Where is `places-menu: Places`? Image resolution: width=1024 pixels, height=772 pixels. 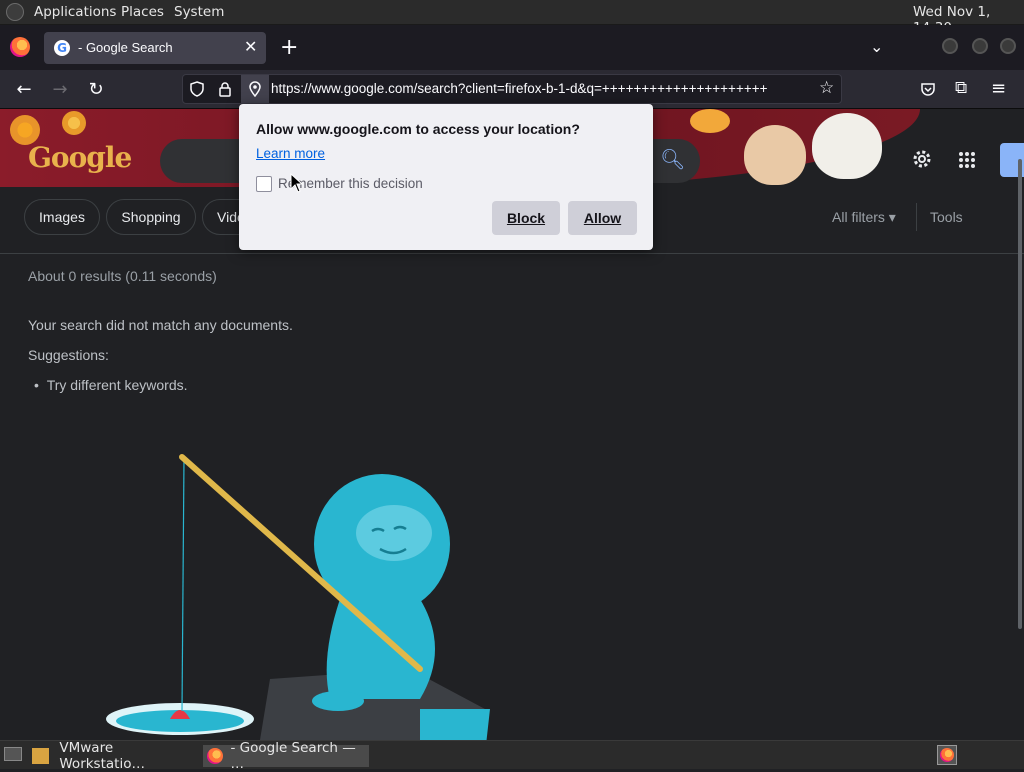
places-menu: Places is located at coordinates (142, 12).